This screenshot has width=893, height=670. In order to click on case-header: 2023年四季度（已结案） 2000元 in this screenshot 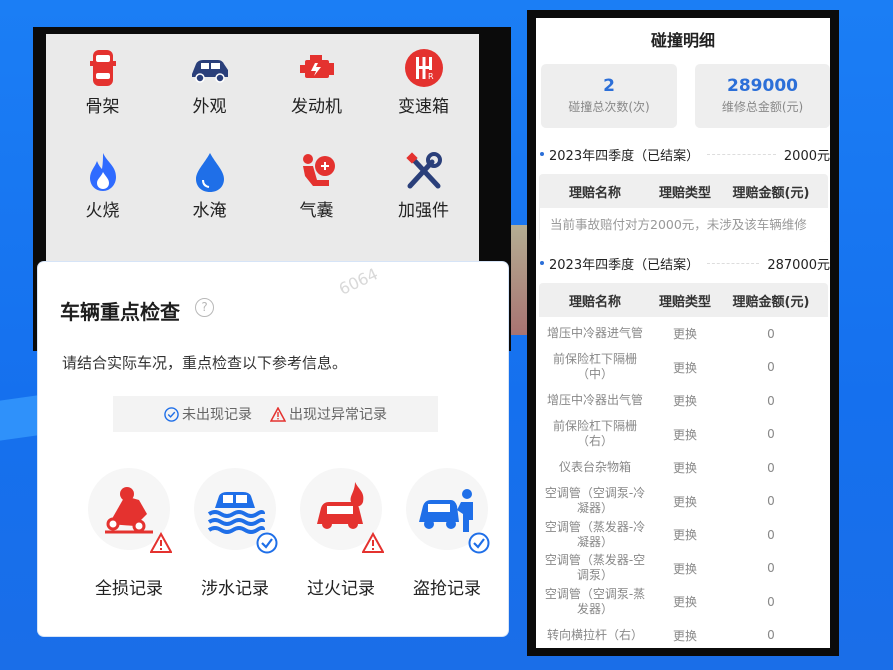, I will do `click(683, 154)`.